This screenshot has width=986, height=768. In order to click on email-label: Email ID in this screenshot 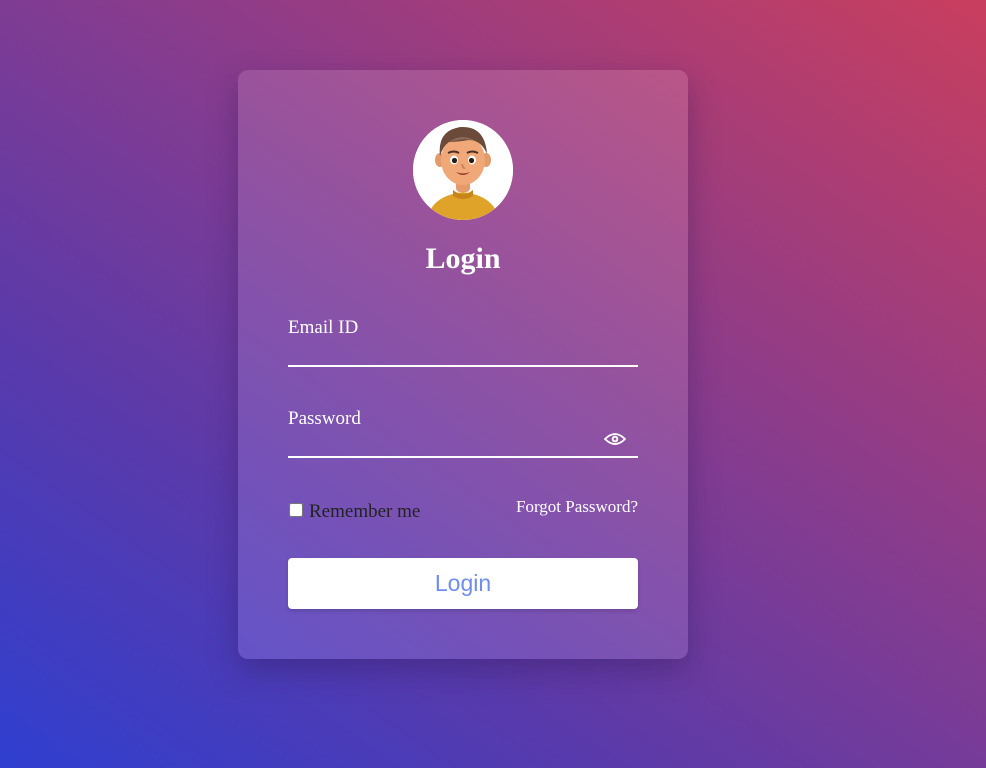, I will do `click(323, 327)`.